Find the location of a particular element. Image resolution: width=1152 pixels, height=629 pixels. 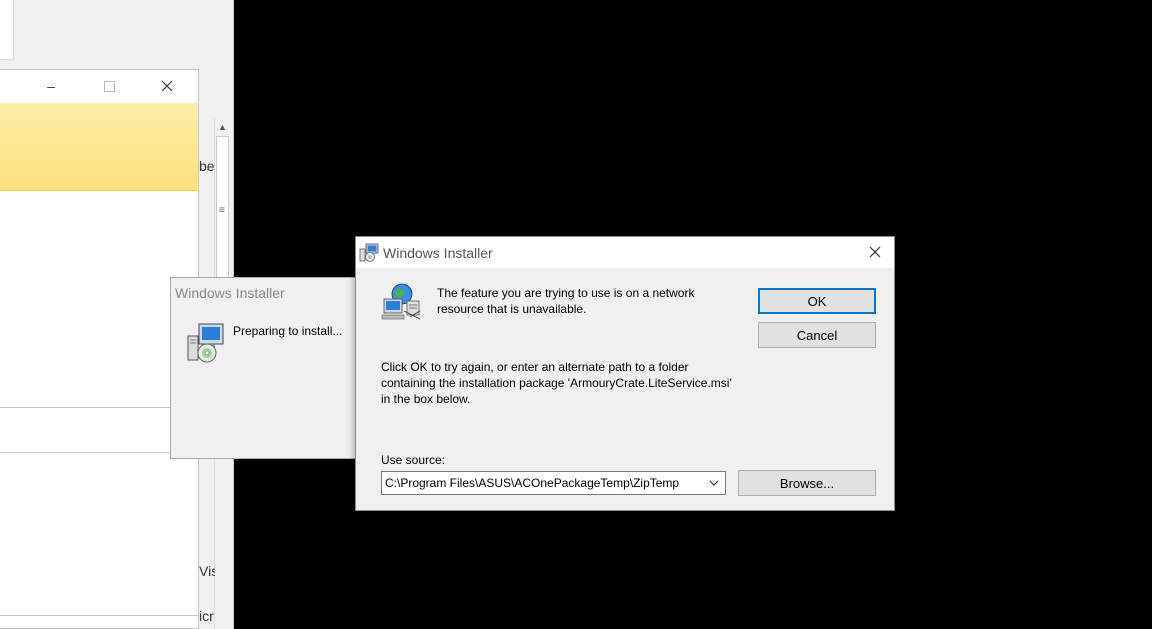

installer-package-icon is located at coordinates (206, 343).